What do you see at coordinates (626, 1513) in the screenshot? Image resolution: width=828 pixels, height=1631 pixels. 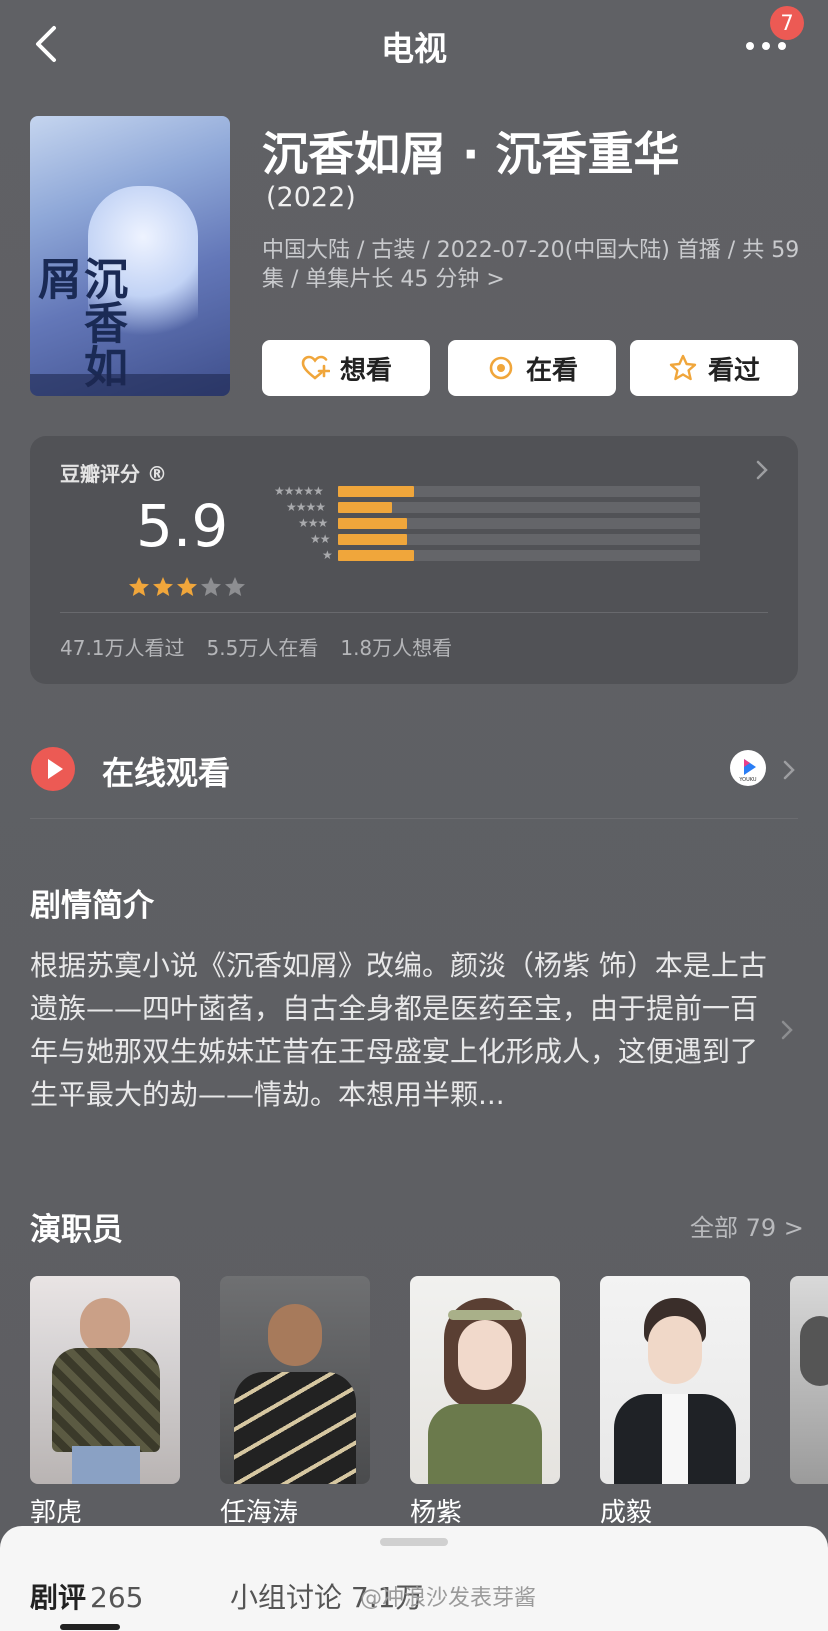 I see `cast-name: 成毅` at bounding box center [626, 1513].